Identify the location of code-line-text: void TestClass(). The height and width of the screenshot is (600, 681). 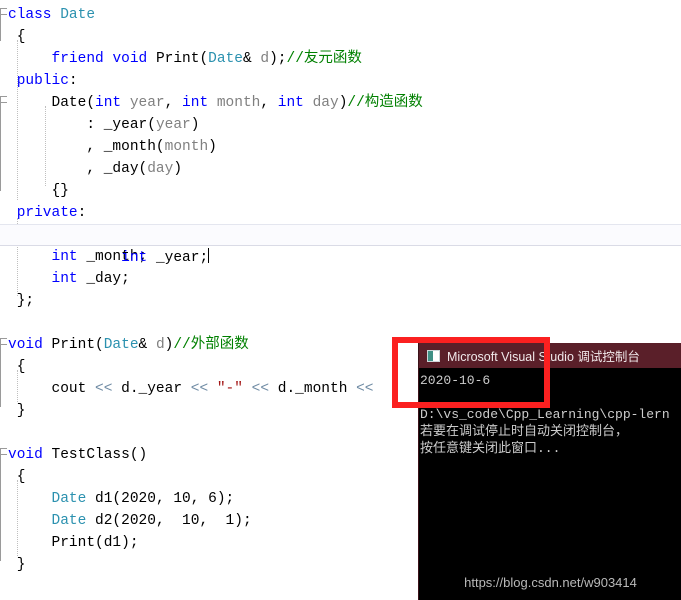
(77, 455).